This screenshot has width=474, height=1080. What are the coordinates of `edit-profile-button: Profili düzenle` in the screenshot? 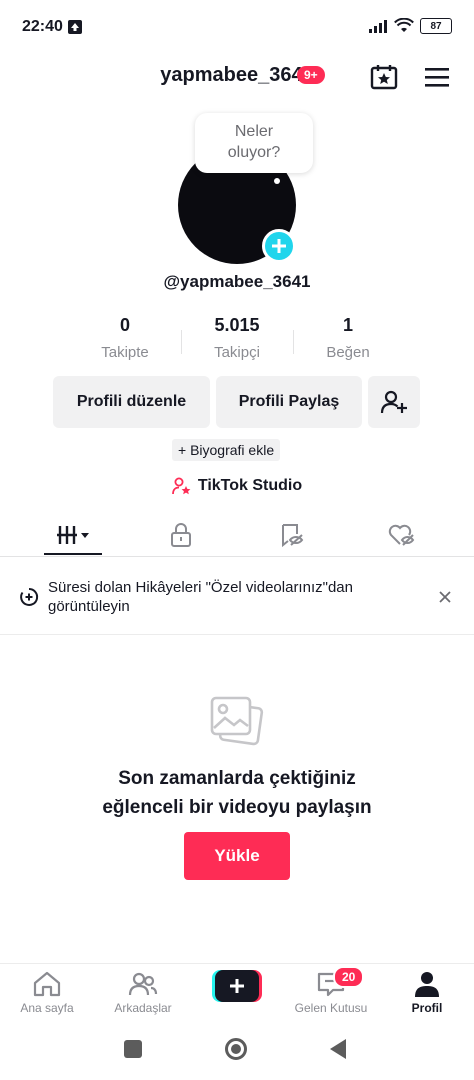 It's located at (131, 402).